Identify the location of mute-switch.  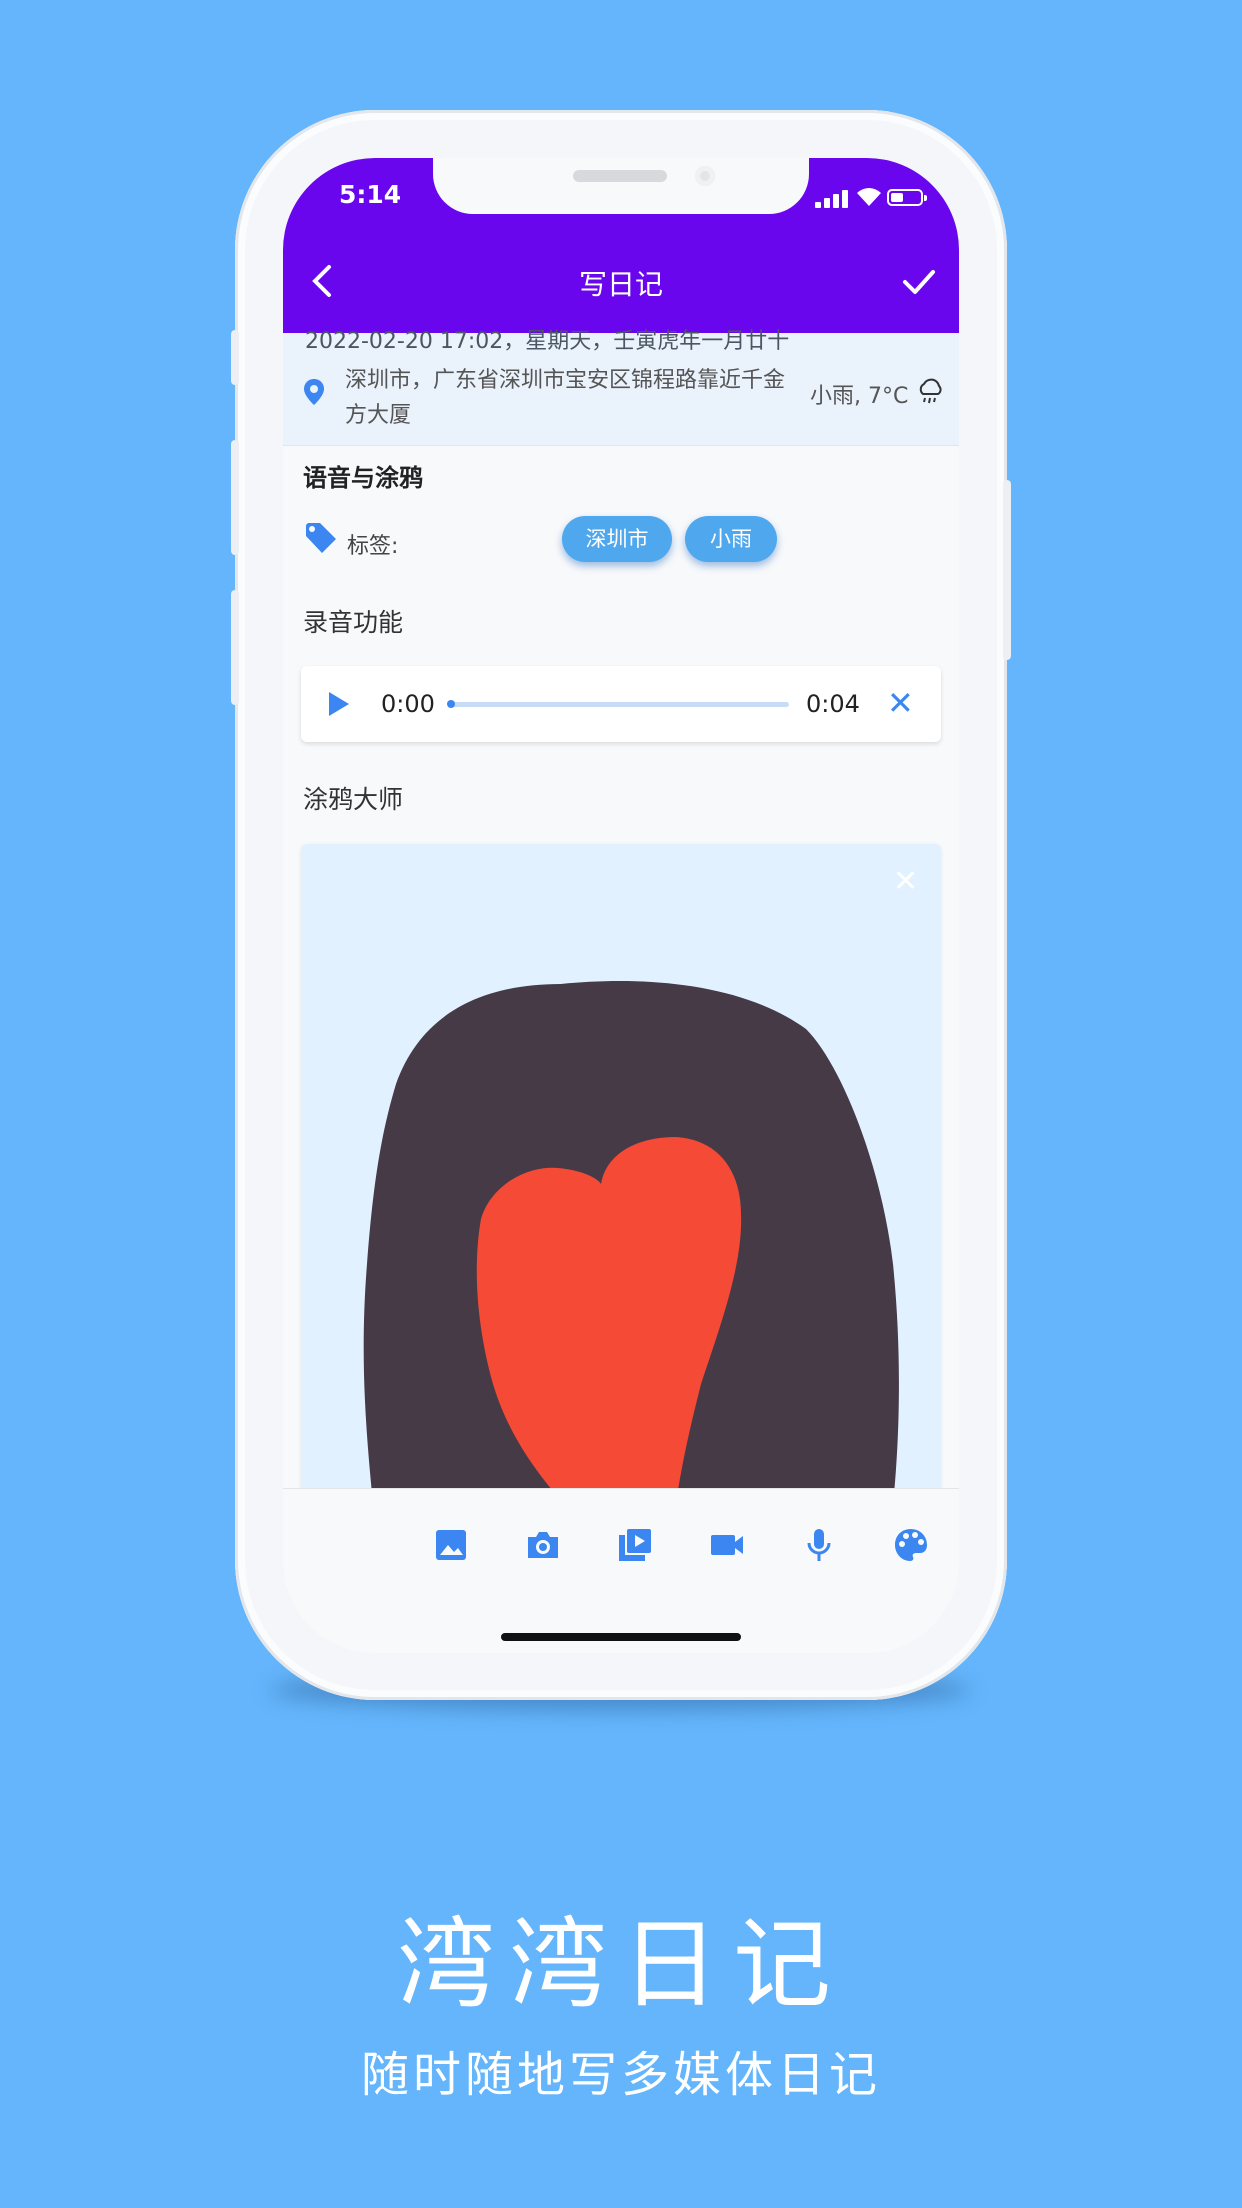
(235, 357).